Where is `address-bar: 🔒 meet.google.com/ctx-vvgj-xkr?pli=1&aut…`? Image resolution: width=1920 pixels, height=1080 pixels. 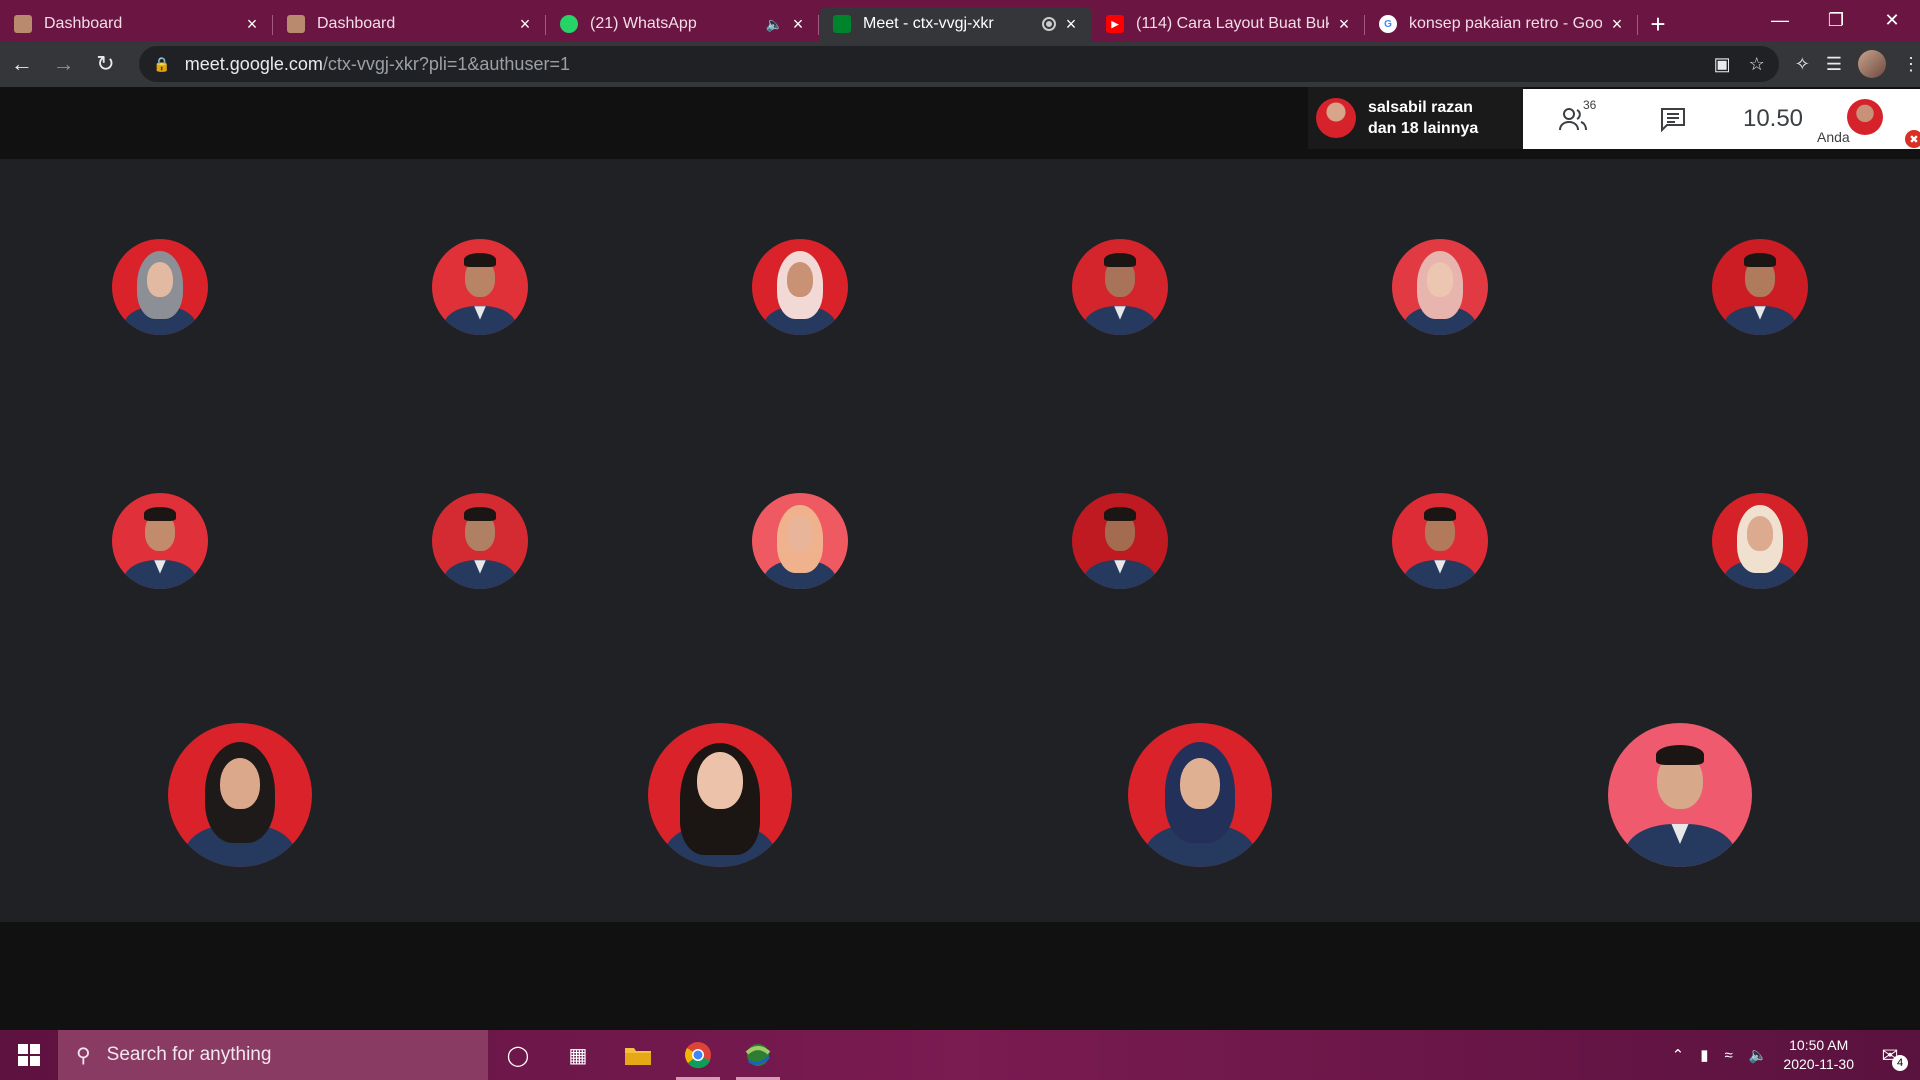 address-bar: 🔒 meet.google.com/ctx-vvgj-xkr?pli=1&aut… is located at coordinates (959, 64).